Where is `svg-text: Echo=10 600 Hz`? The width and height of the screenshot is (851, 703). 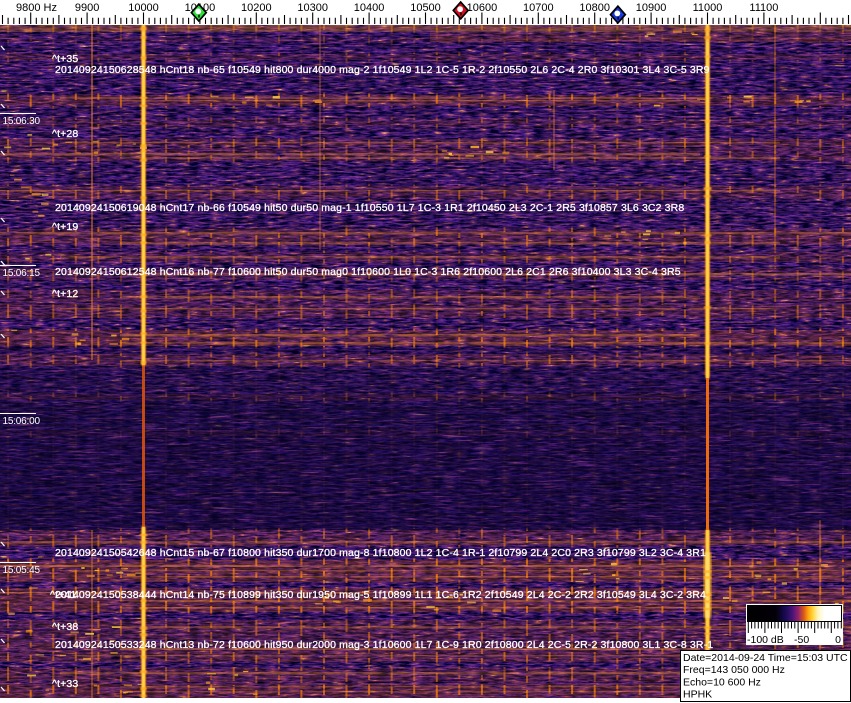
svg-text: Echo=10 600 Hz is located at coordinates (722, 682).